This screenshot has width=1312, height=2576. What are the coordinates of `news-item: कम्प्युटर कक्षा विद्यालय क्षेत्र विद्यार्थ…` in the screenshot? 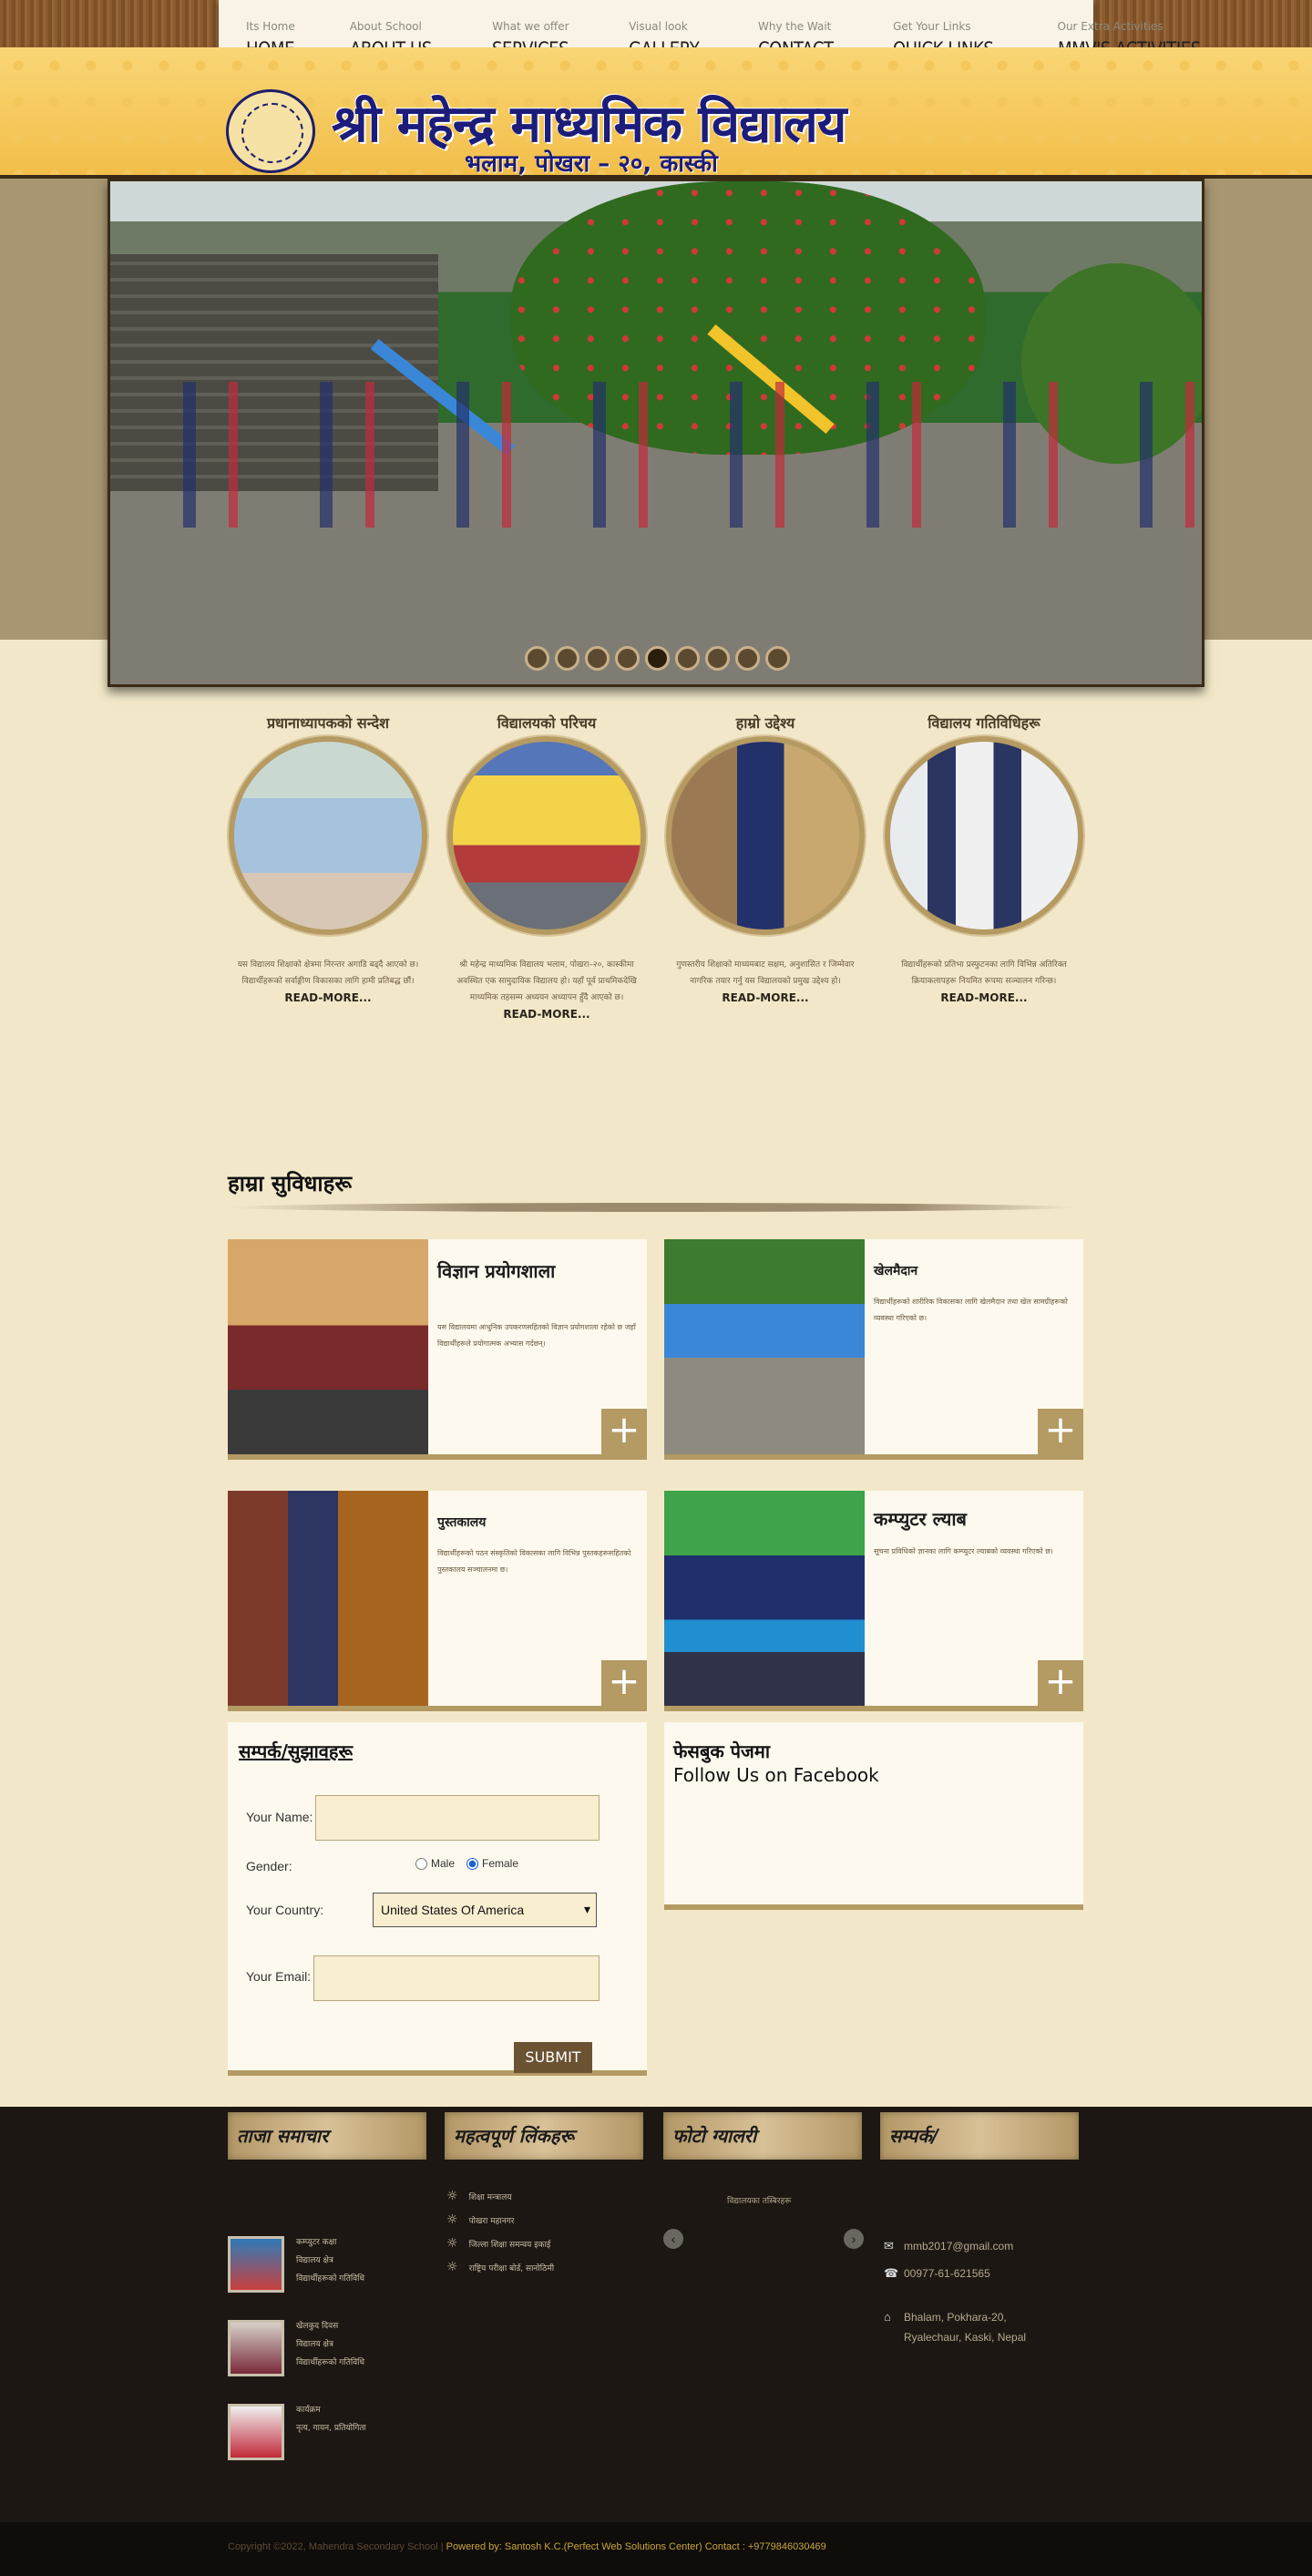 It's located at (330, 2261).